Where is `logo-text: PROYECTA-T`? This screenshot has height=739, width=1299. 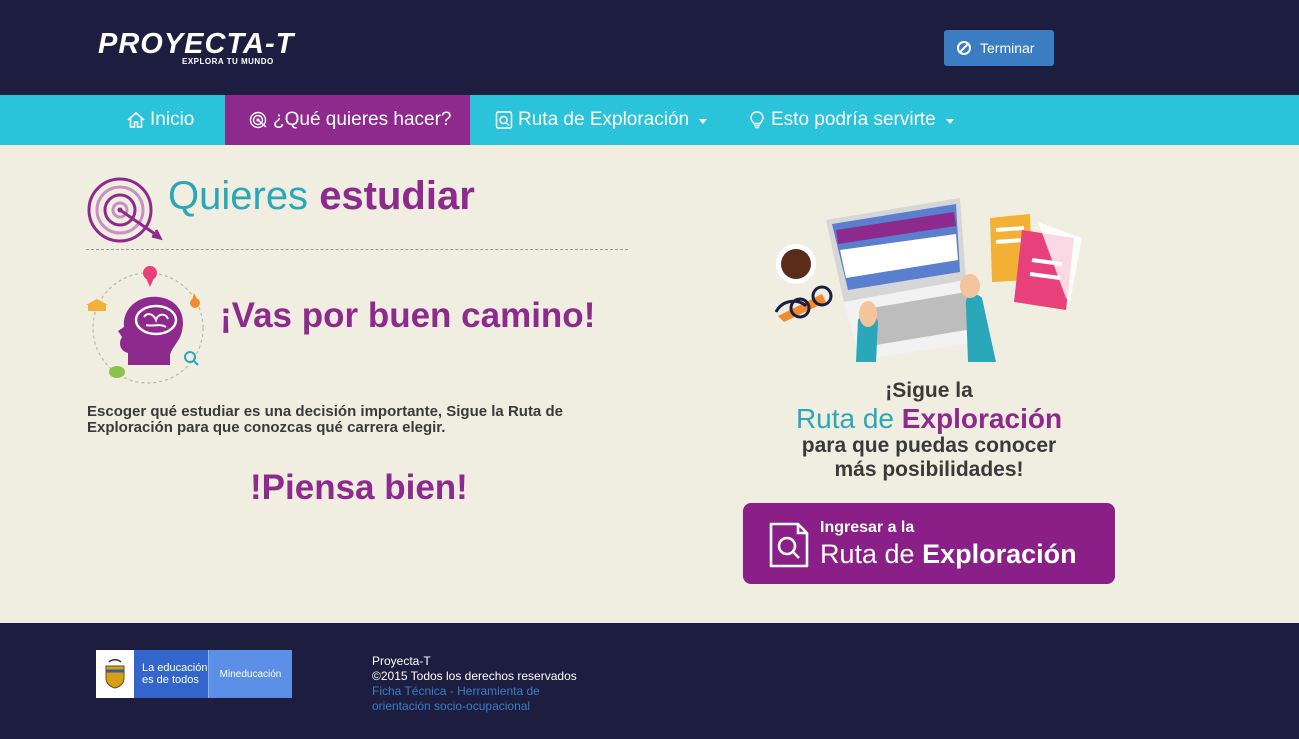 logo-text: PROYECTA-T is located at coordinates (196, 44).